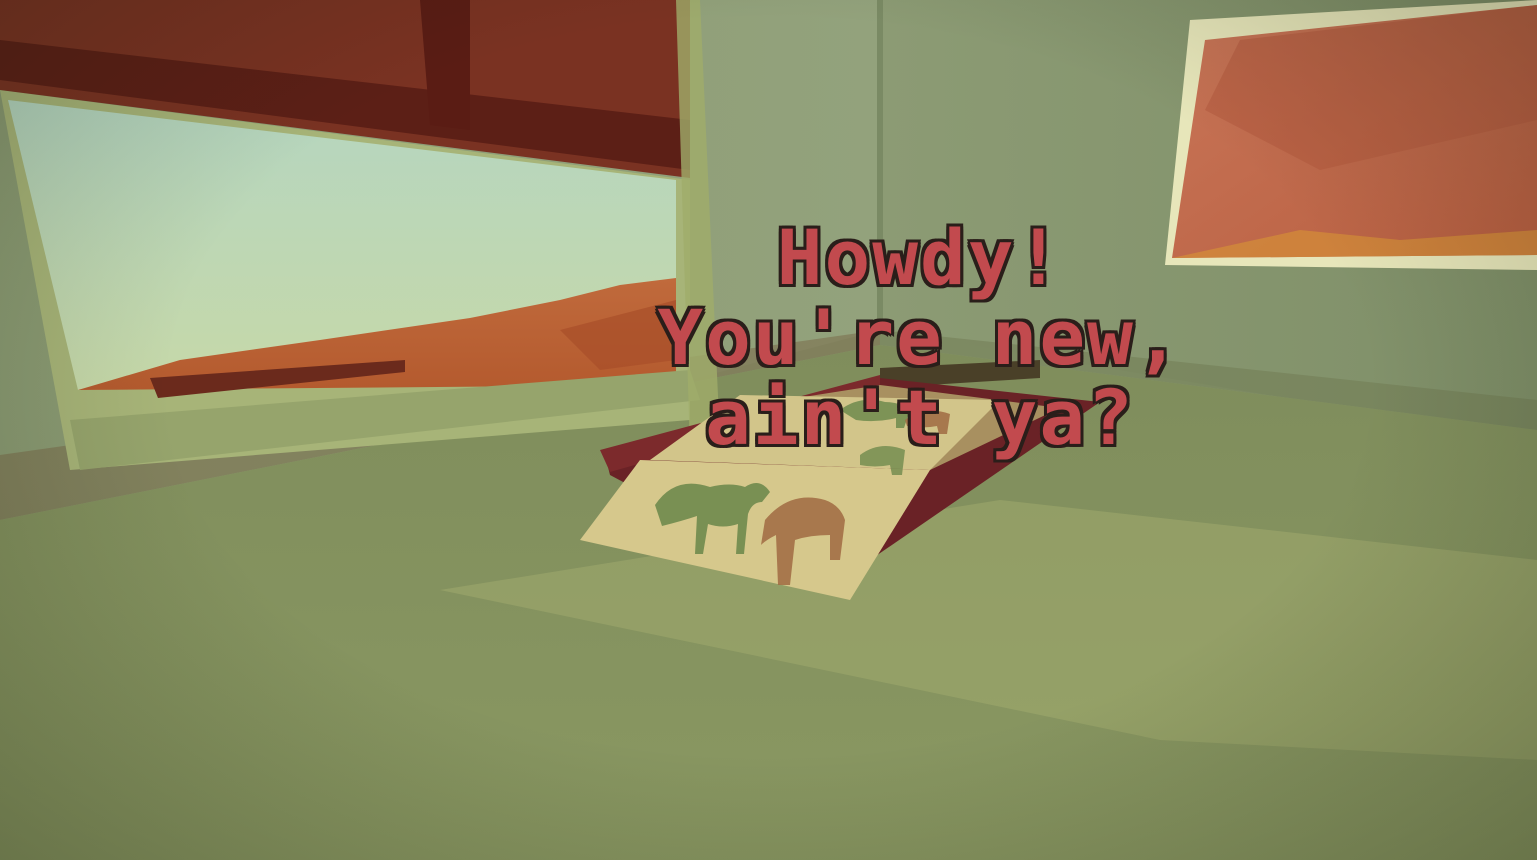 The height and width of the screenshot is (860, 1537). I want to click on dialog-line-1: Howdy!, so click(920, 257).